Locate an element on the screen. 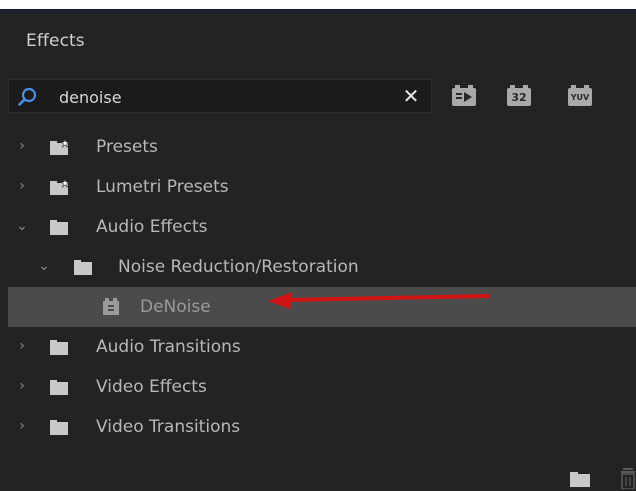  new-bin-icon is located at coordinates (581, 479).